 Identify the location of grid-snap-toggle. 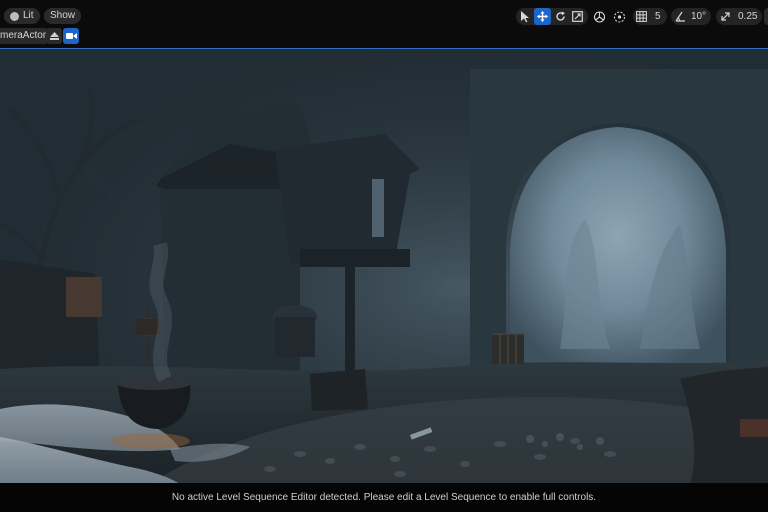
(641, 16).